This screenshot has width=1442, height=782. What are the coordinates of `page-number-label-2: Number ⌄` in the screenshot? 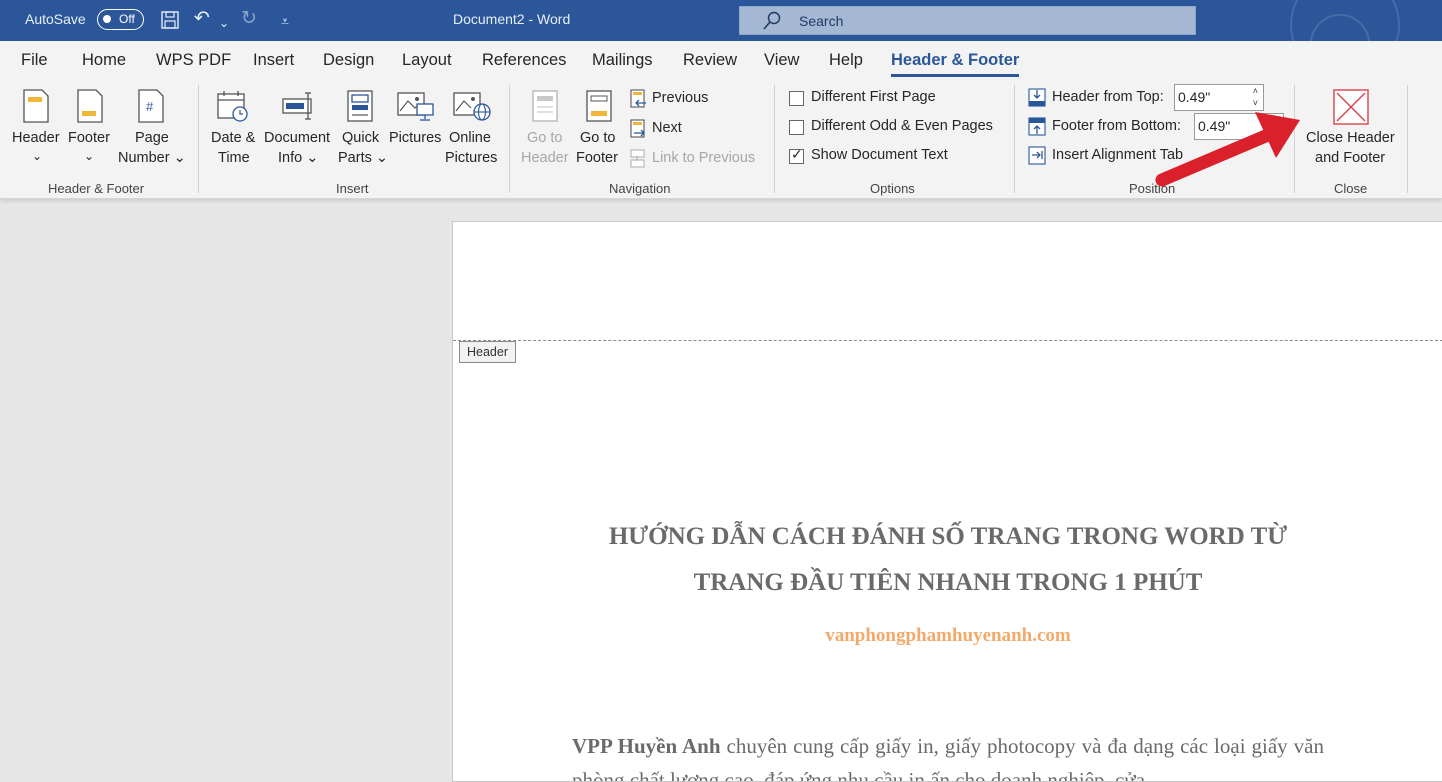 It's located at (152, 158).